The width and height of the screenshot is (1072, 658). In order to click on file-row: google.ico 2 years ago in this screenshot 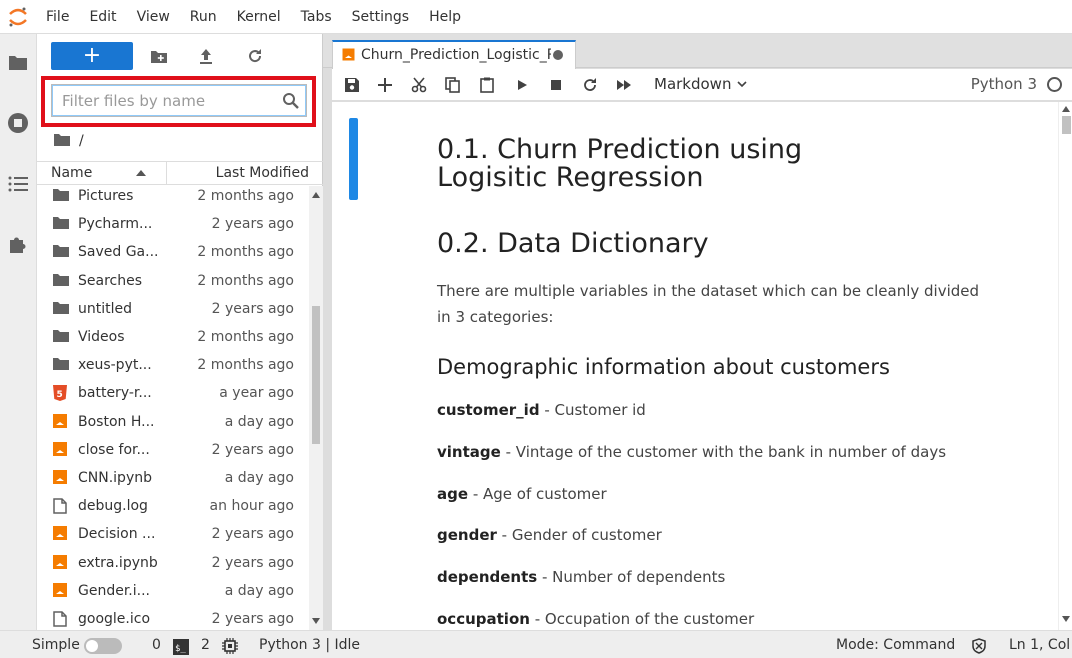, I will do `click(173, 617)`.